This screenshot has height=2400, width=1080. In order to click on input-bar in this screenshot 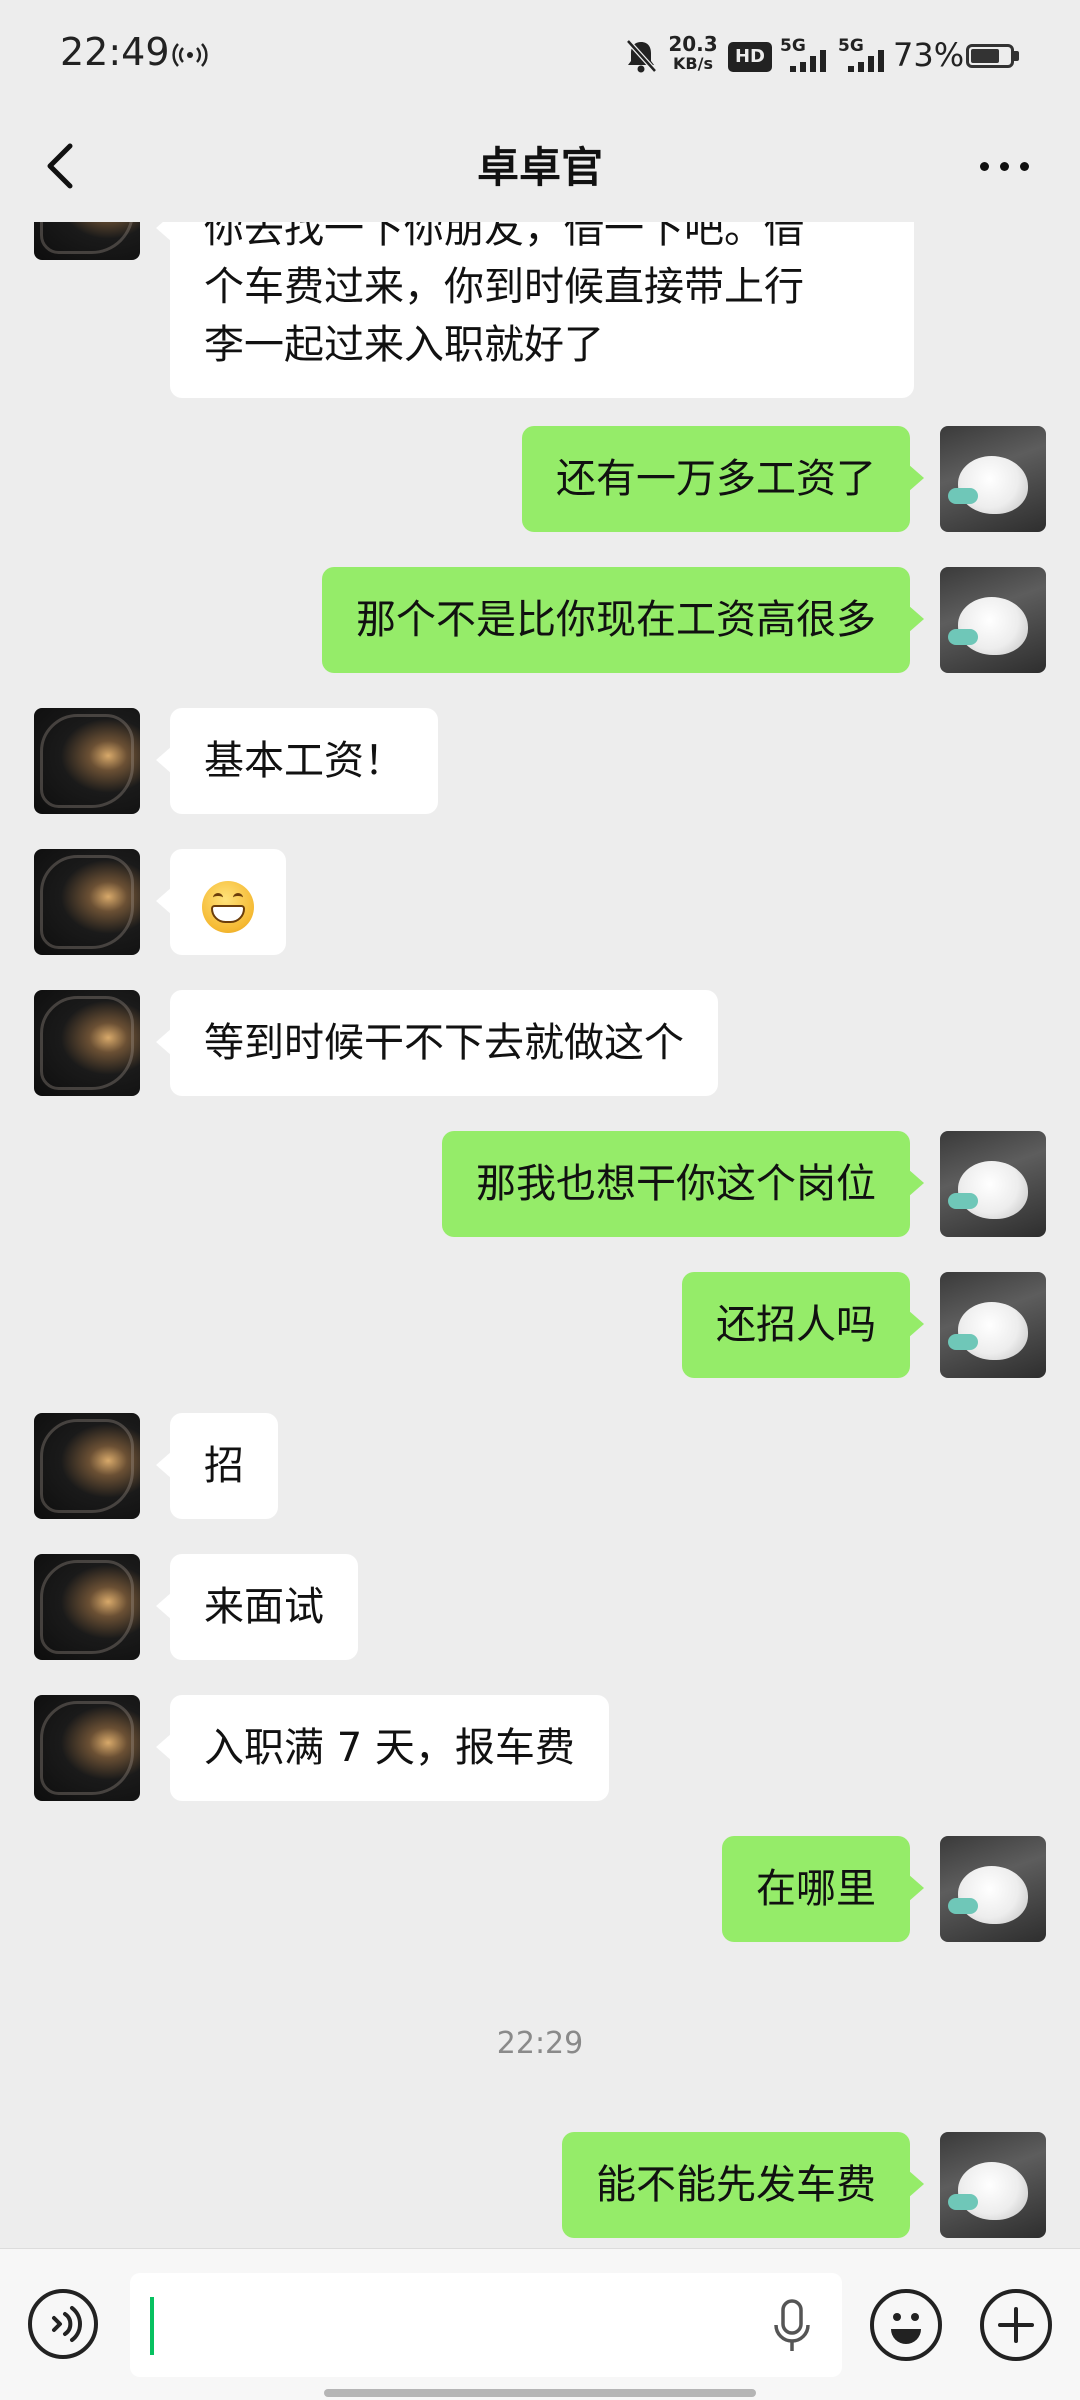, I will do `click(540, 2324)`.